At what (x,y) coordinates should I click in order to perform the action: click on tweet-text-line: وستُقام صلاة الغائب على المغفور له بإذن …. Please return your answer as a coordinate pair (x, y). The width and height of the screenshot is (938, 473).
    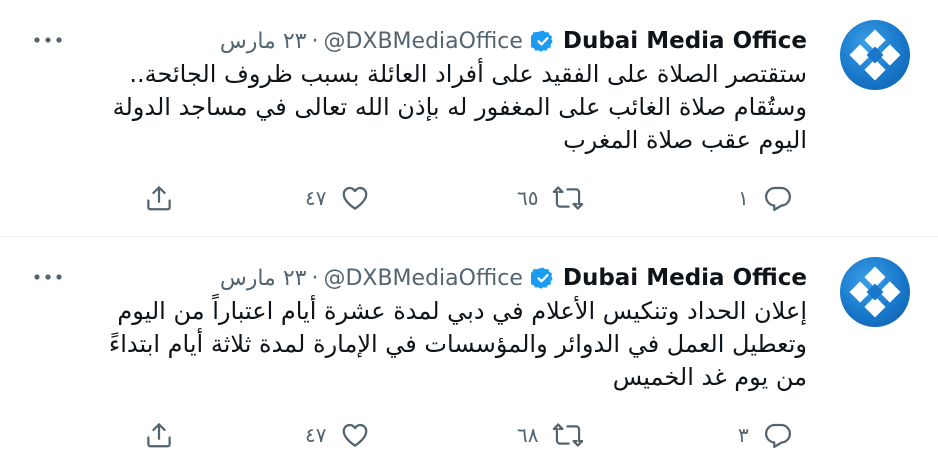
    Looking at the image, I should click on (459, 107).